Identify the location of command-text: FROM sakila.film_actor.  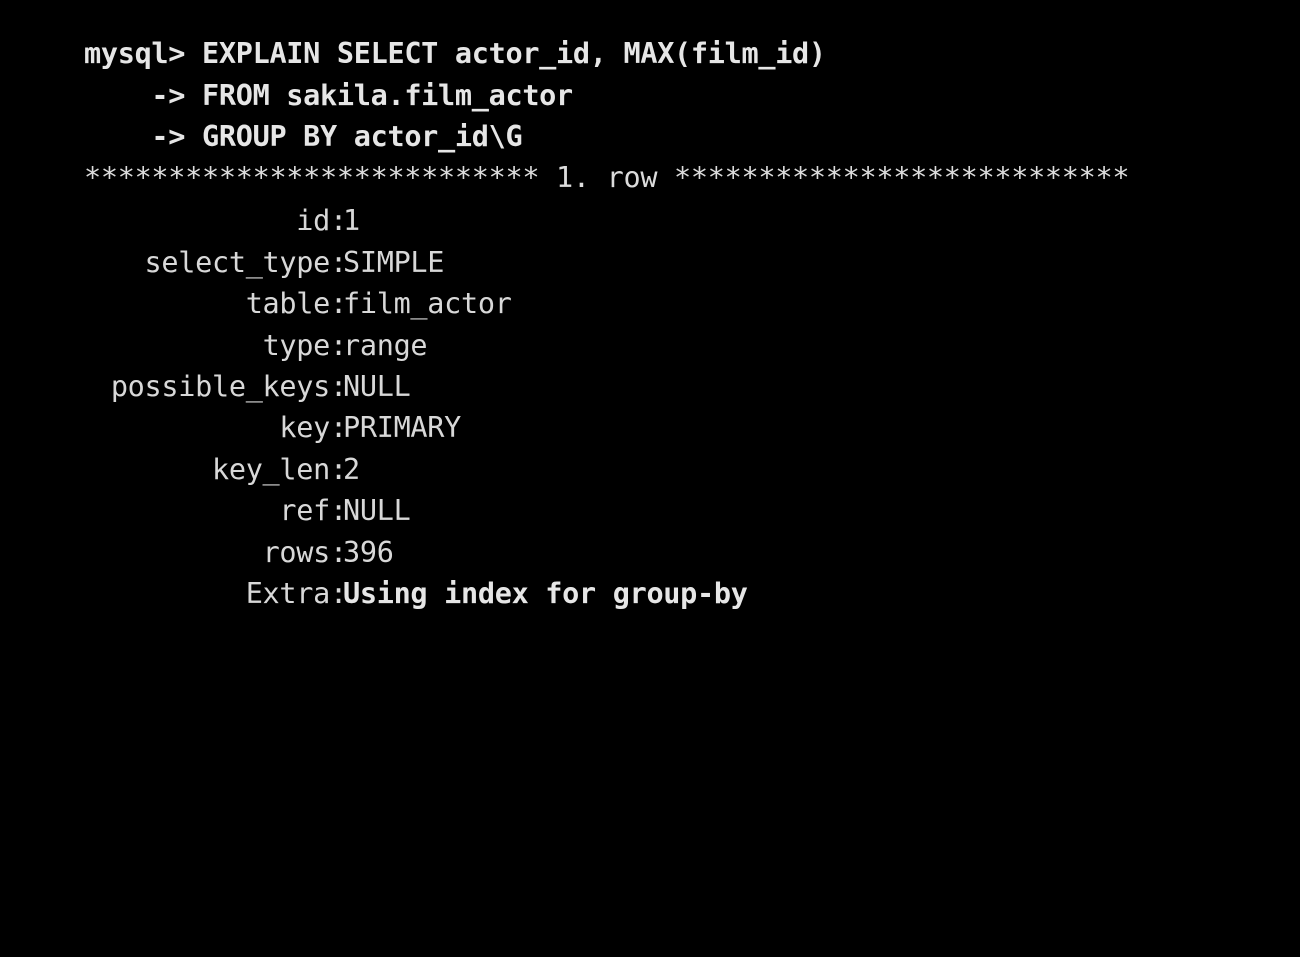
(387, 95).